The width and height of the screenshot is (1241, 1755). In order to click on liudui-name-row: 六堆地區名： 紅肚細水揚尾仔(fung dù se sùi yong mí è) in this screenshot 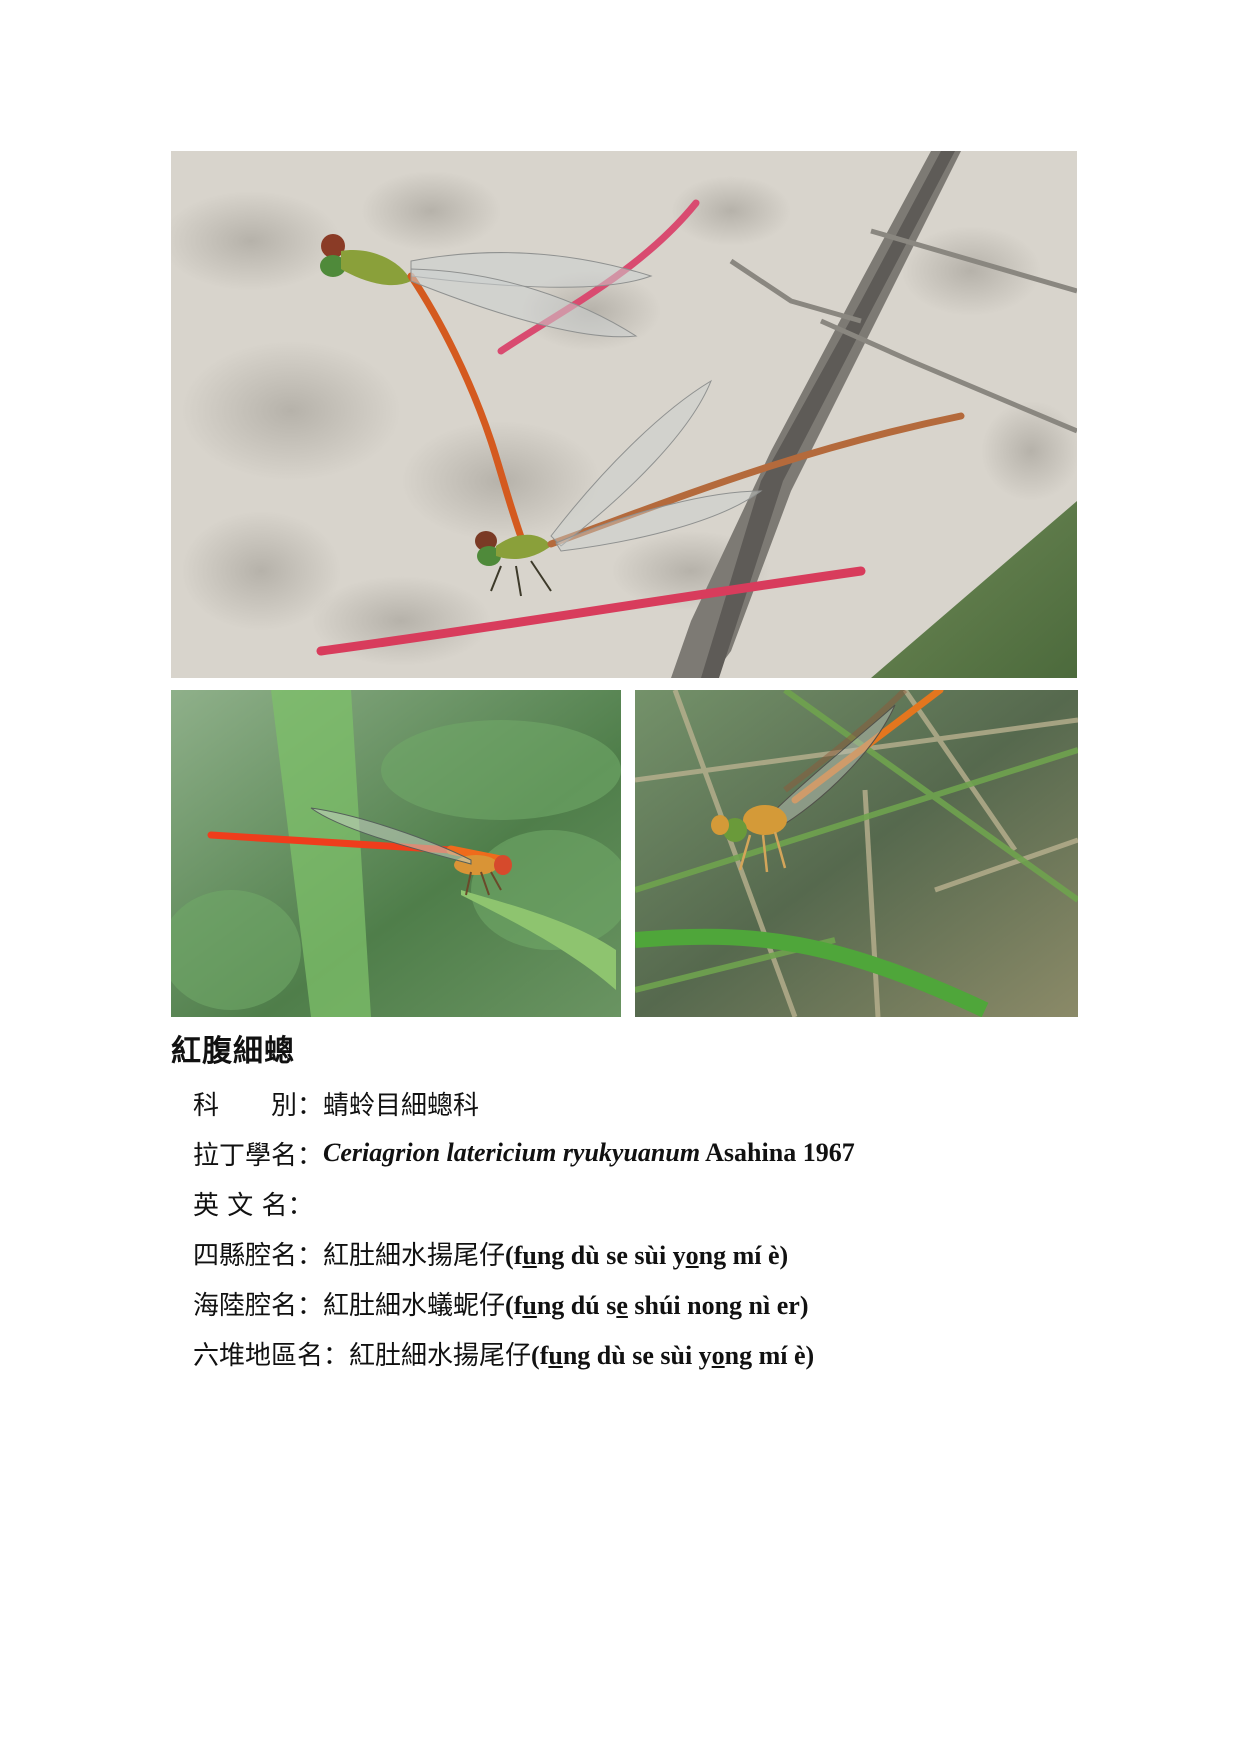, I will do `click(524, 1353)`.